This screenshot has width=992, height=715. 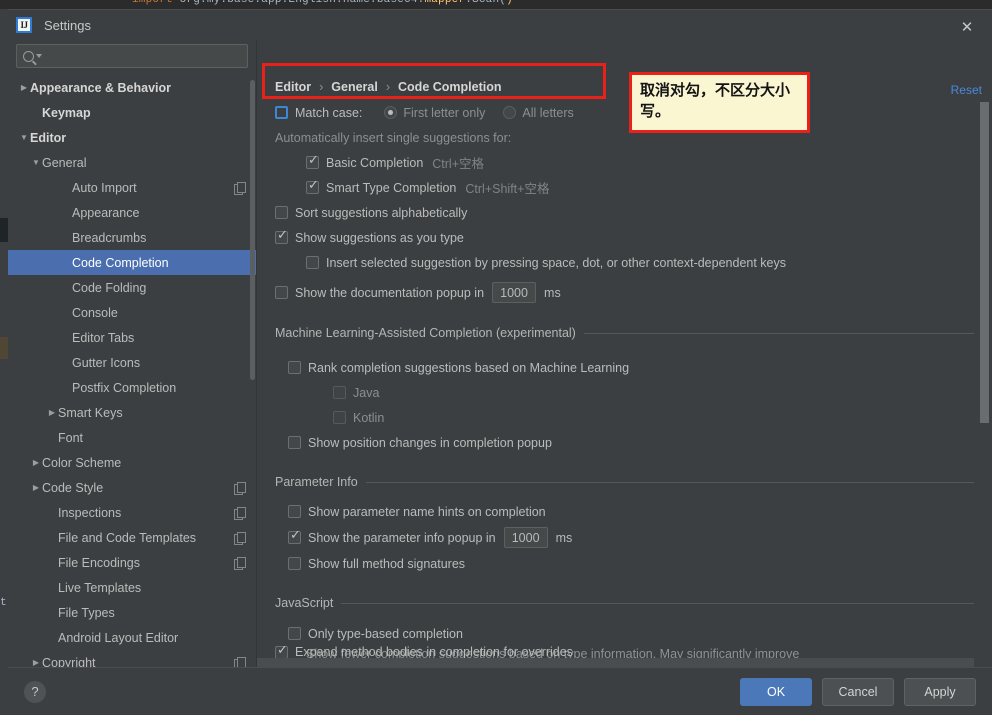 What do you see at coordinates (339, 392) in the screenshot?
I see `ml-java-checkbox` at bounding box center [339, 392].